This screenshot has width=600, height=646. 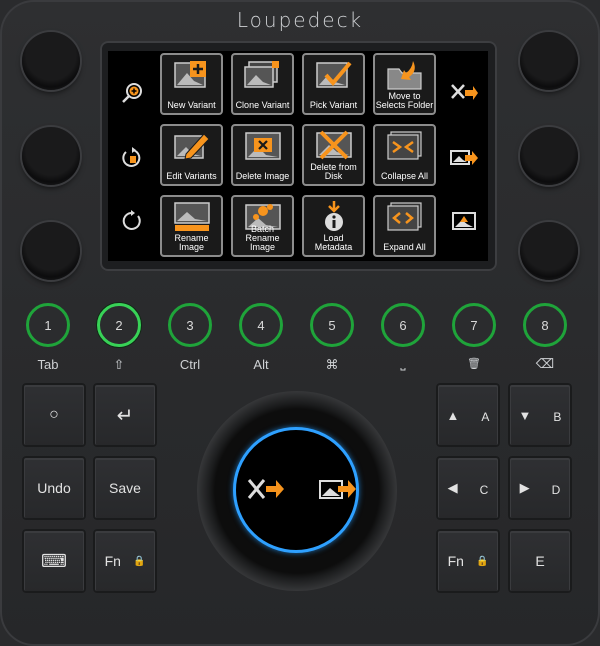 What do you see at coordinates (263, 146) in the screenshot?
I see `delete-image-icon` at bounding box center [263, 146].